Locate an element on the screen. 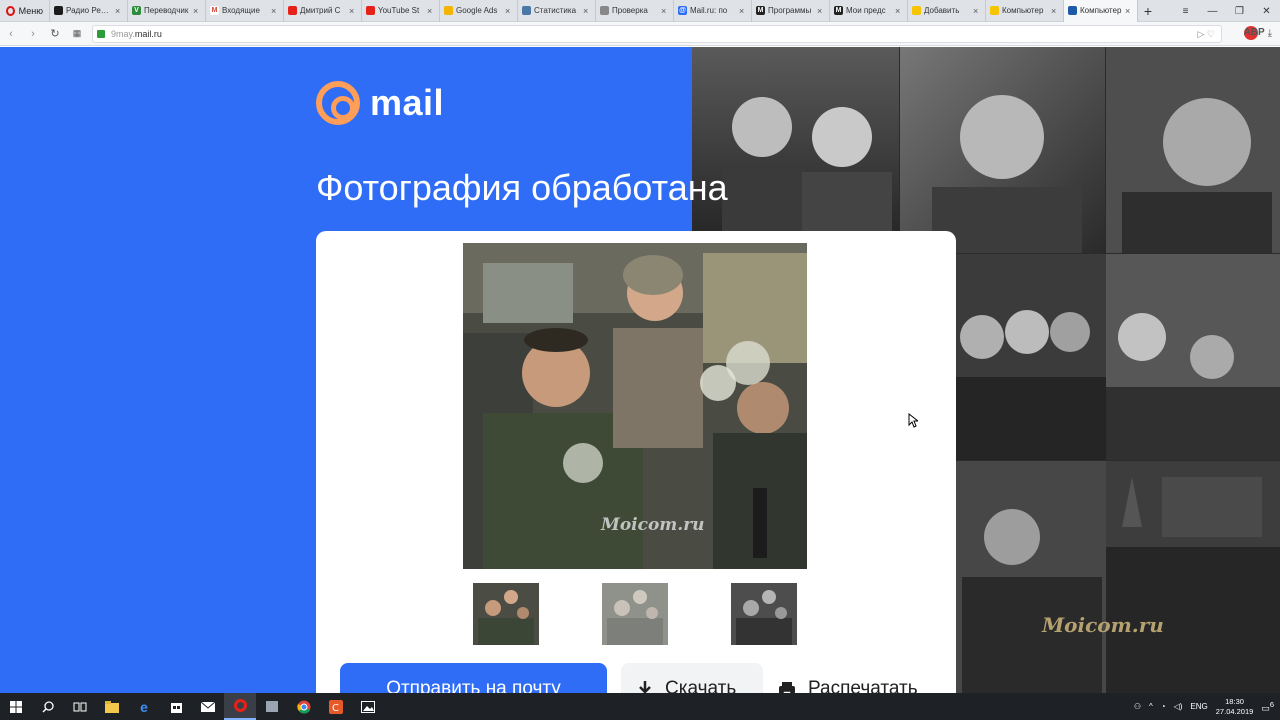 The width and height of the screenshot is (1280, 720). browser-tab: @ Mail.ru: по × is located at coordinates (713, 11).